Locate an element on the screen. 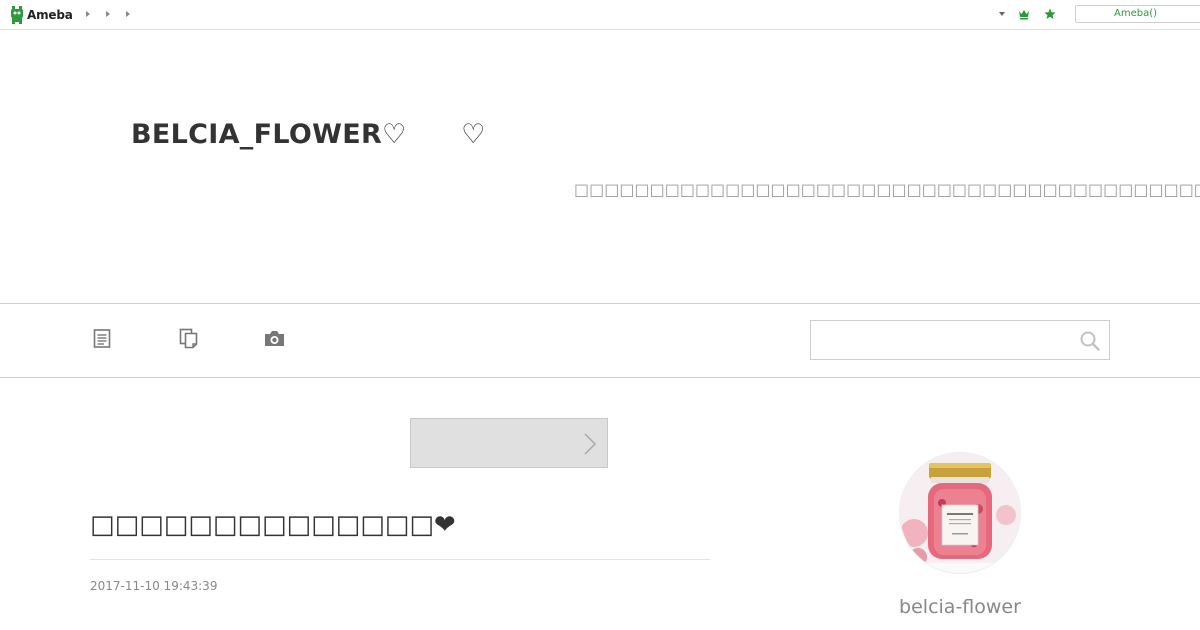 This screenshot has width=1200, height=630. next-entry-button is located at coordinates (509, 443).